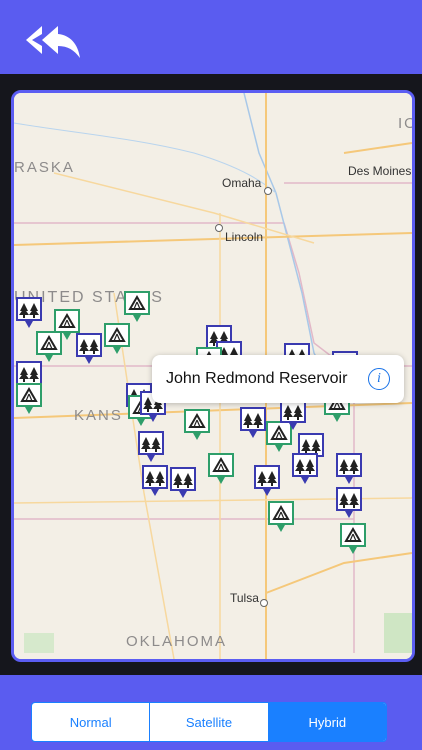 The width and height of the screenshot is (422, 750). Describe the element at coordinates (44, 167) in the screenshot. I see `region-label: RASKA` at that location.